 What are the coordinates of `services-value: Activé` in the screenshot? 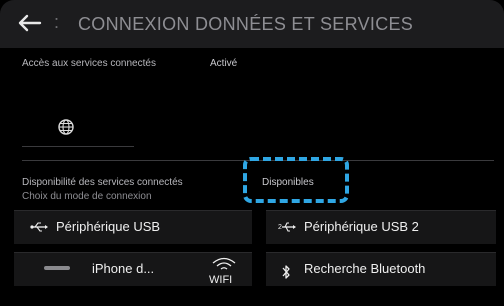 It's located at (223, 63).